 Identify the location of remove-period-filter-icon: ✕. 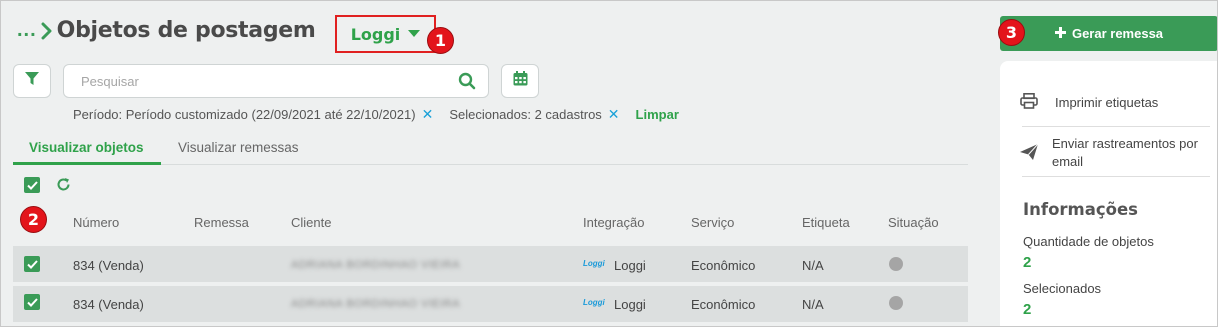
(428, 114).